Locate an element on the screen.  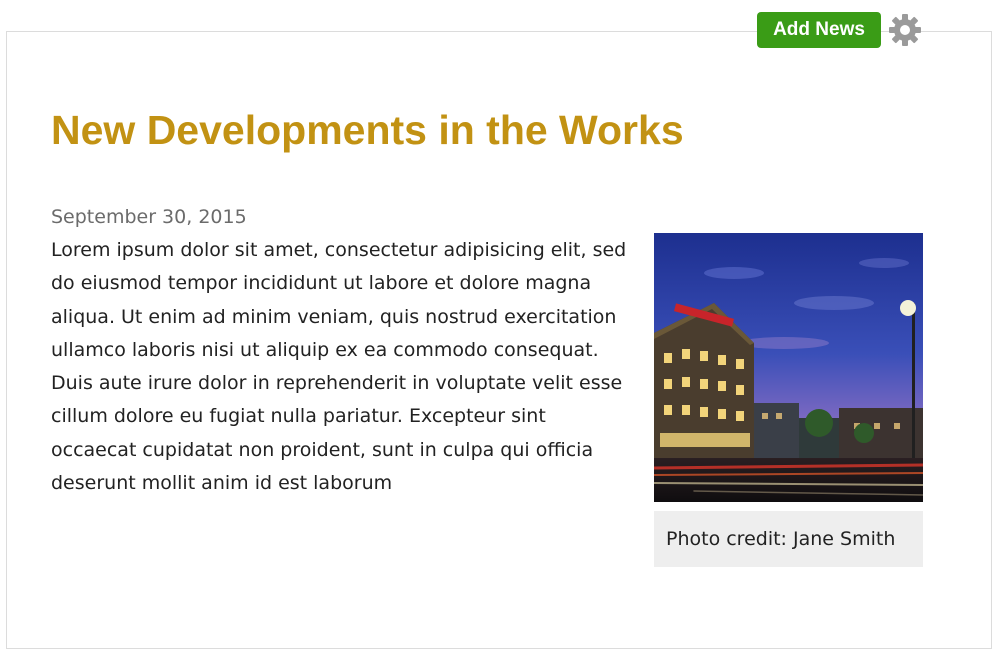
photo-caption: Photo credit: Jane Smith is located at coordinates (788, 539).